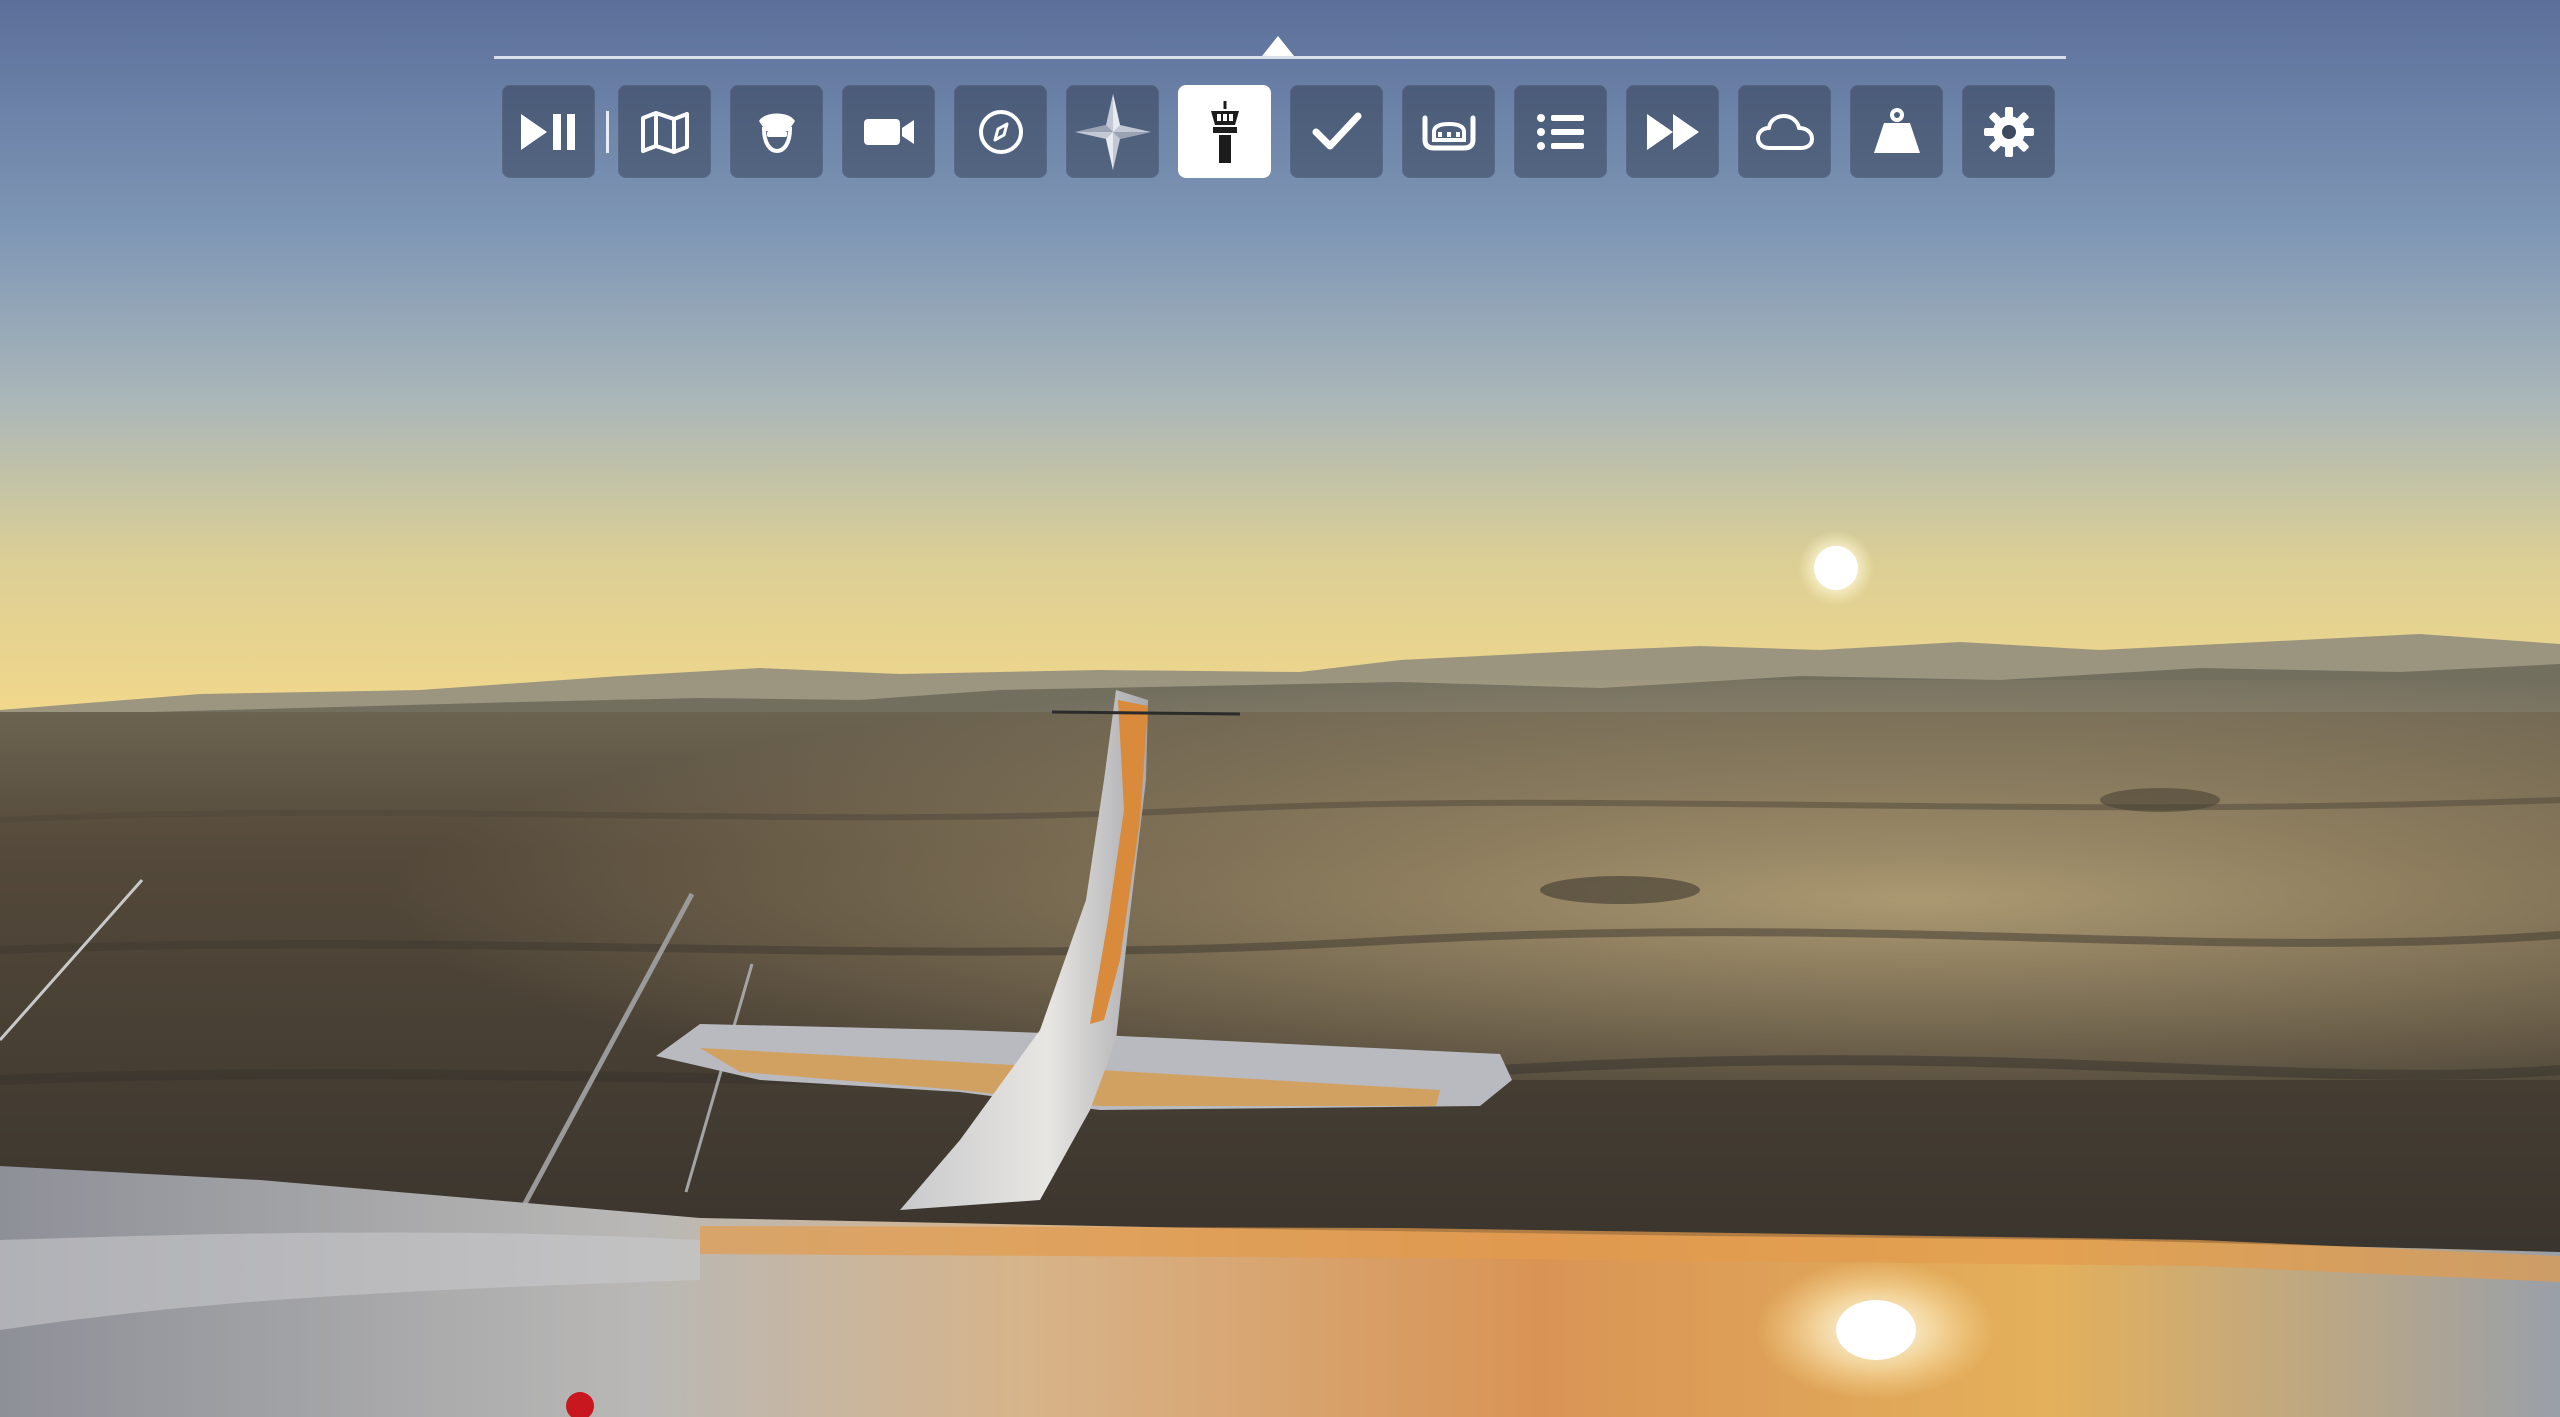 Image resolution: width=2560 pixels, height=1417 pixels. I want to click on pilot-icon, so click(777, 132).